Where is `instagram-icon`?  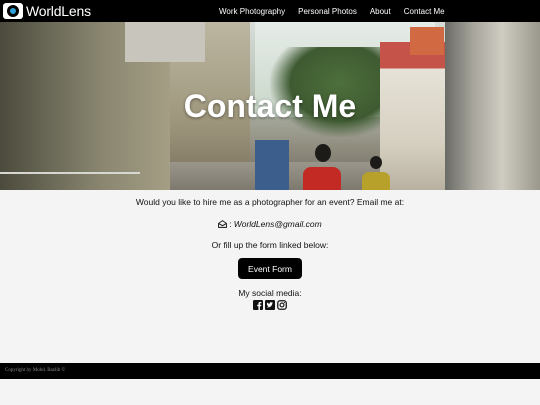
instagram-icon is located at coordinates (282, 305).